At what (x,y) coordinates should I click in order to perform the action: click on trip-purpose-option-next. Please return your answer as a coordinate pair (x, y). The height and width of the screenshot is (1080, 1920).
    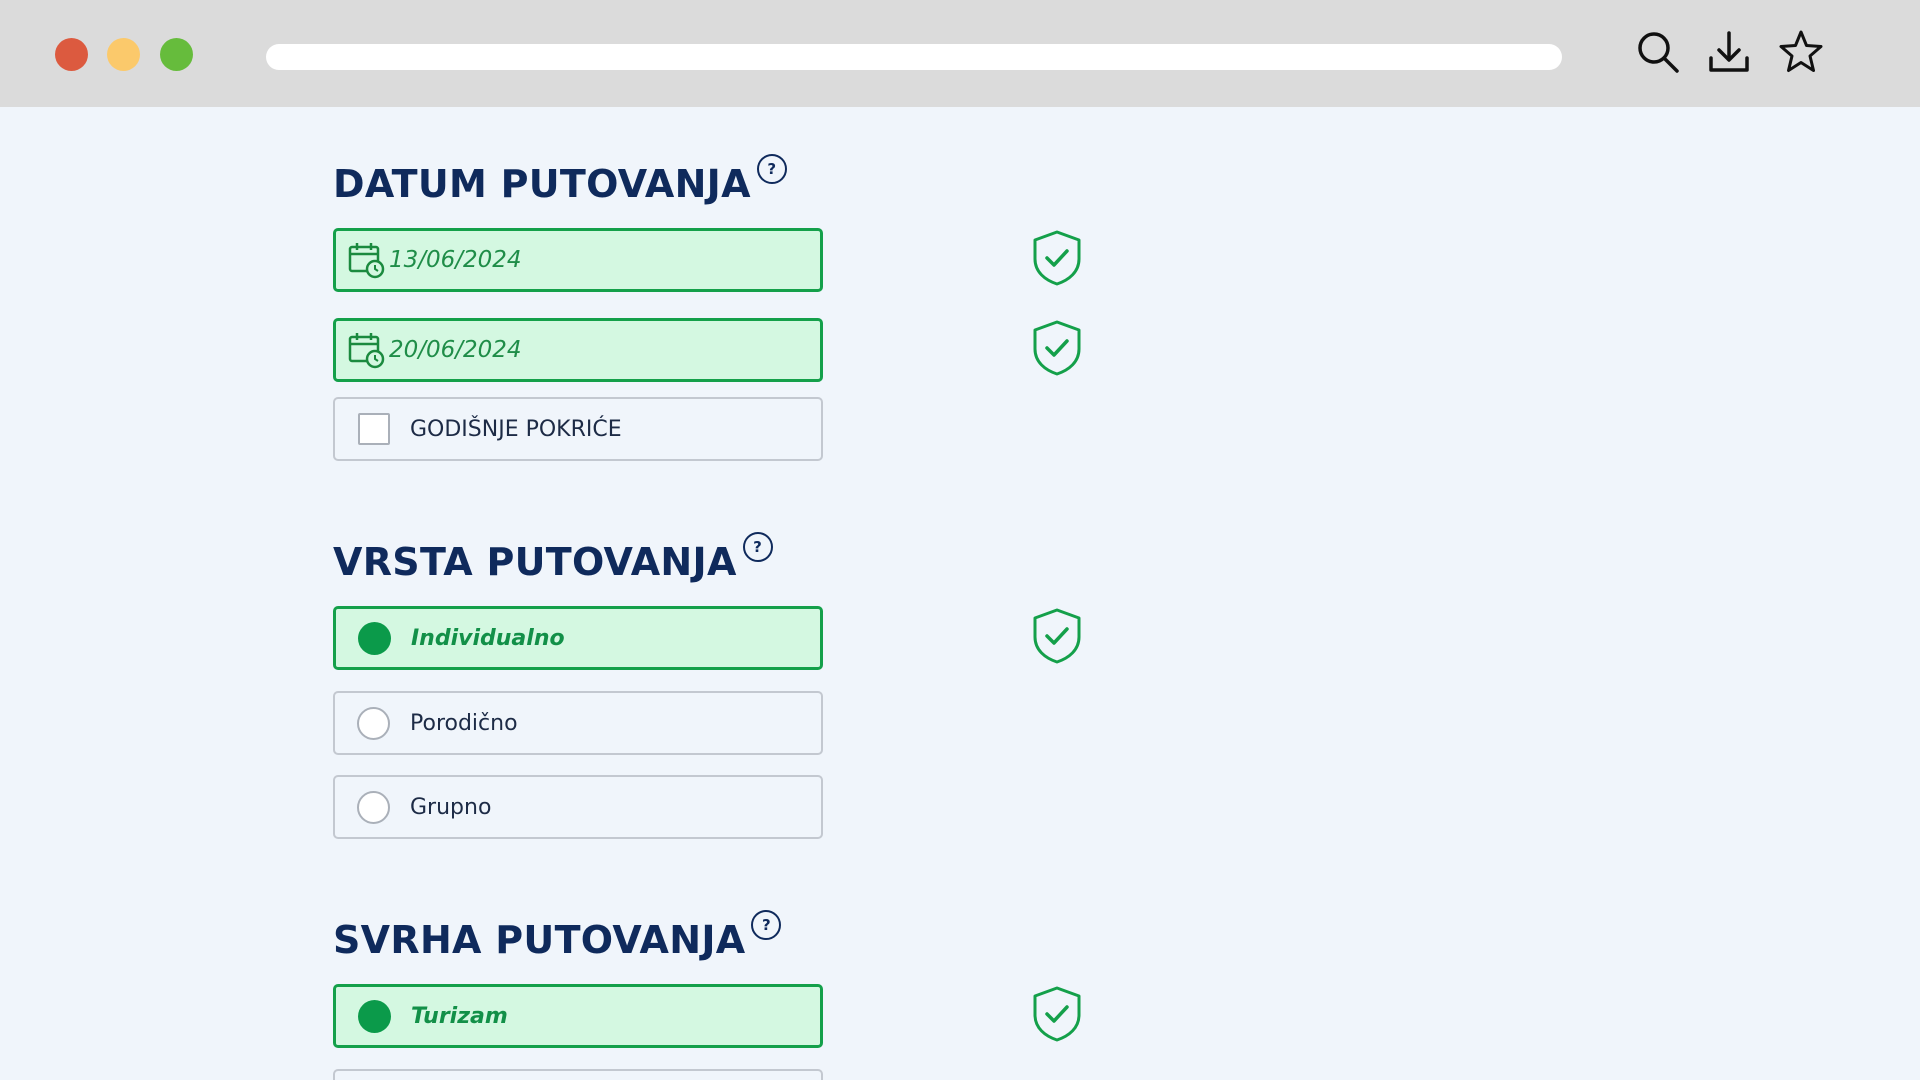
    Looking at the image, I should click on (578, 1074).